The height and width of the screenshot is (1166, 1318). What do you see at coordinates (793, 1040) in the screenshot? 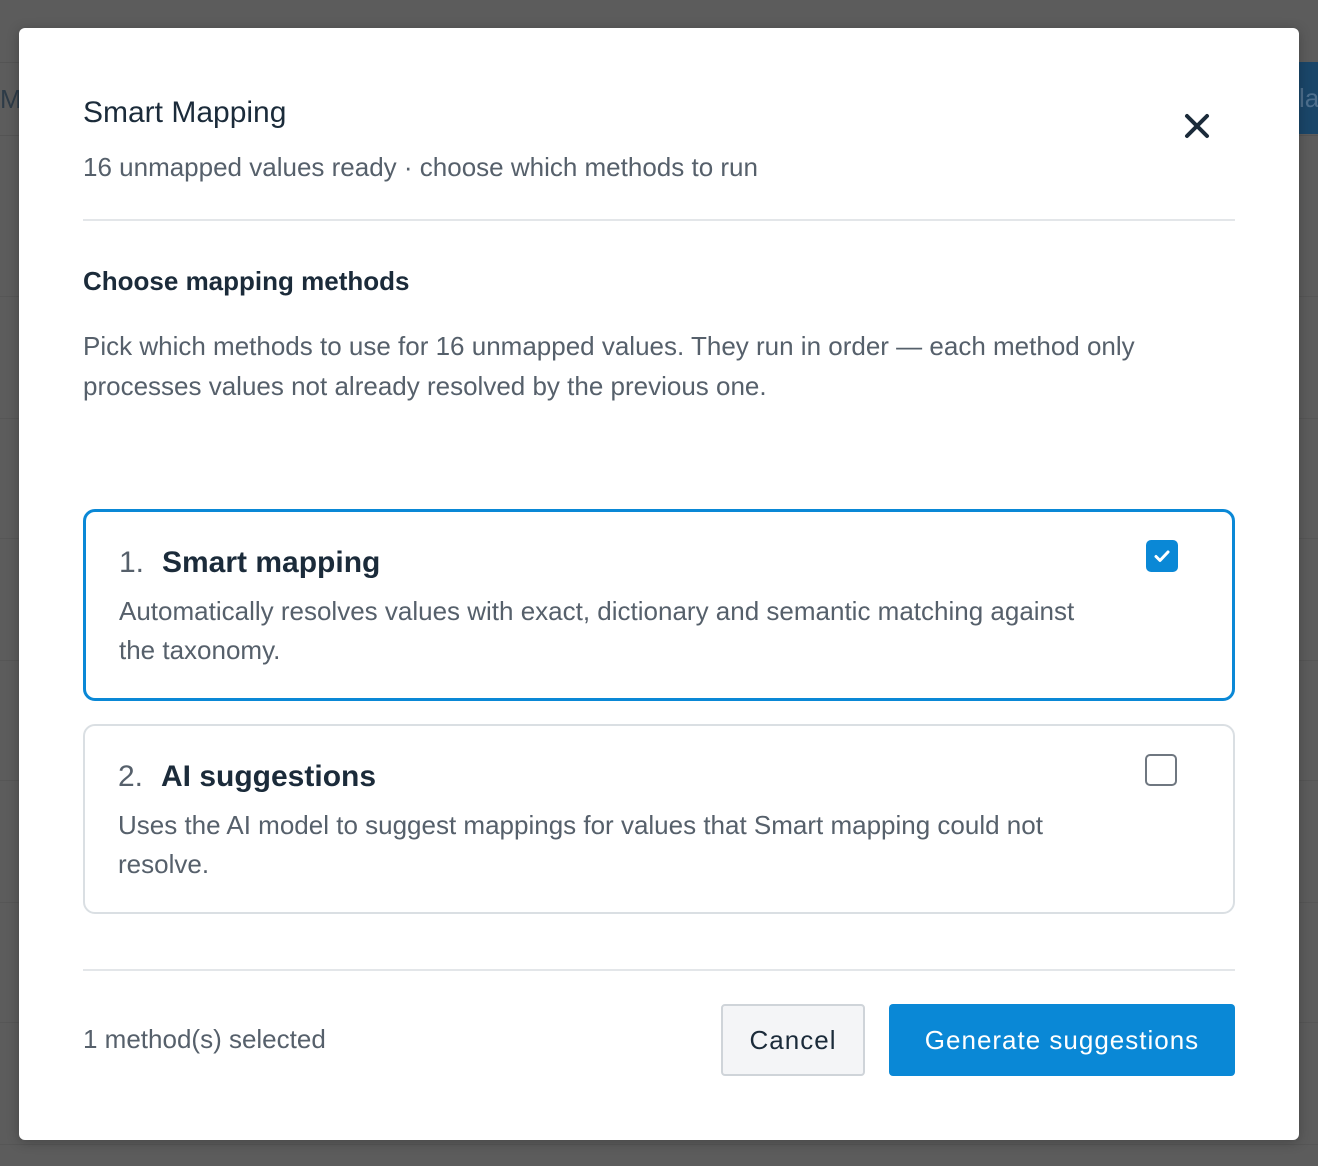
I see `cancel-button: Cancel` at bounding box center [793, 1040].